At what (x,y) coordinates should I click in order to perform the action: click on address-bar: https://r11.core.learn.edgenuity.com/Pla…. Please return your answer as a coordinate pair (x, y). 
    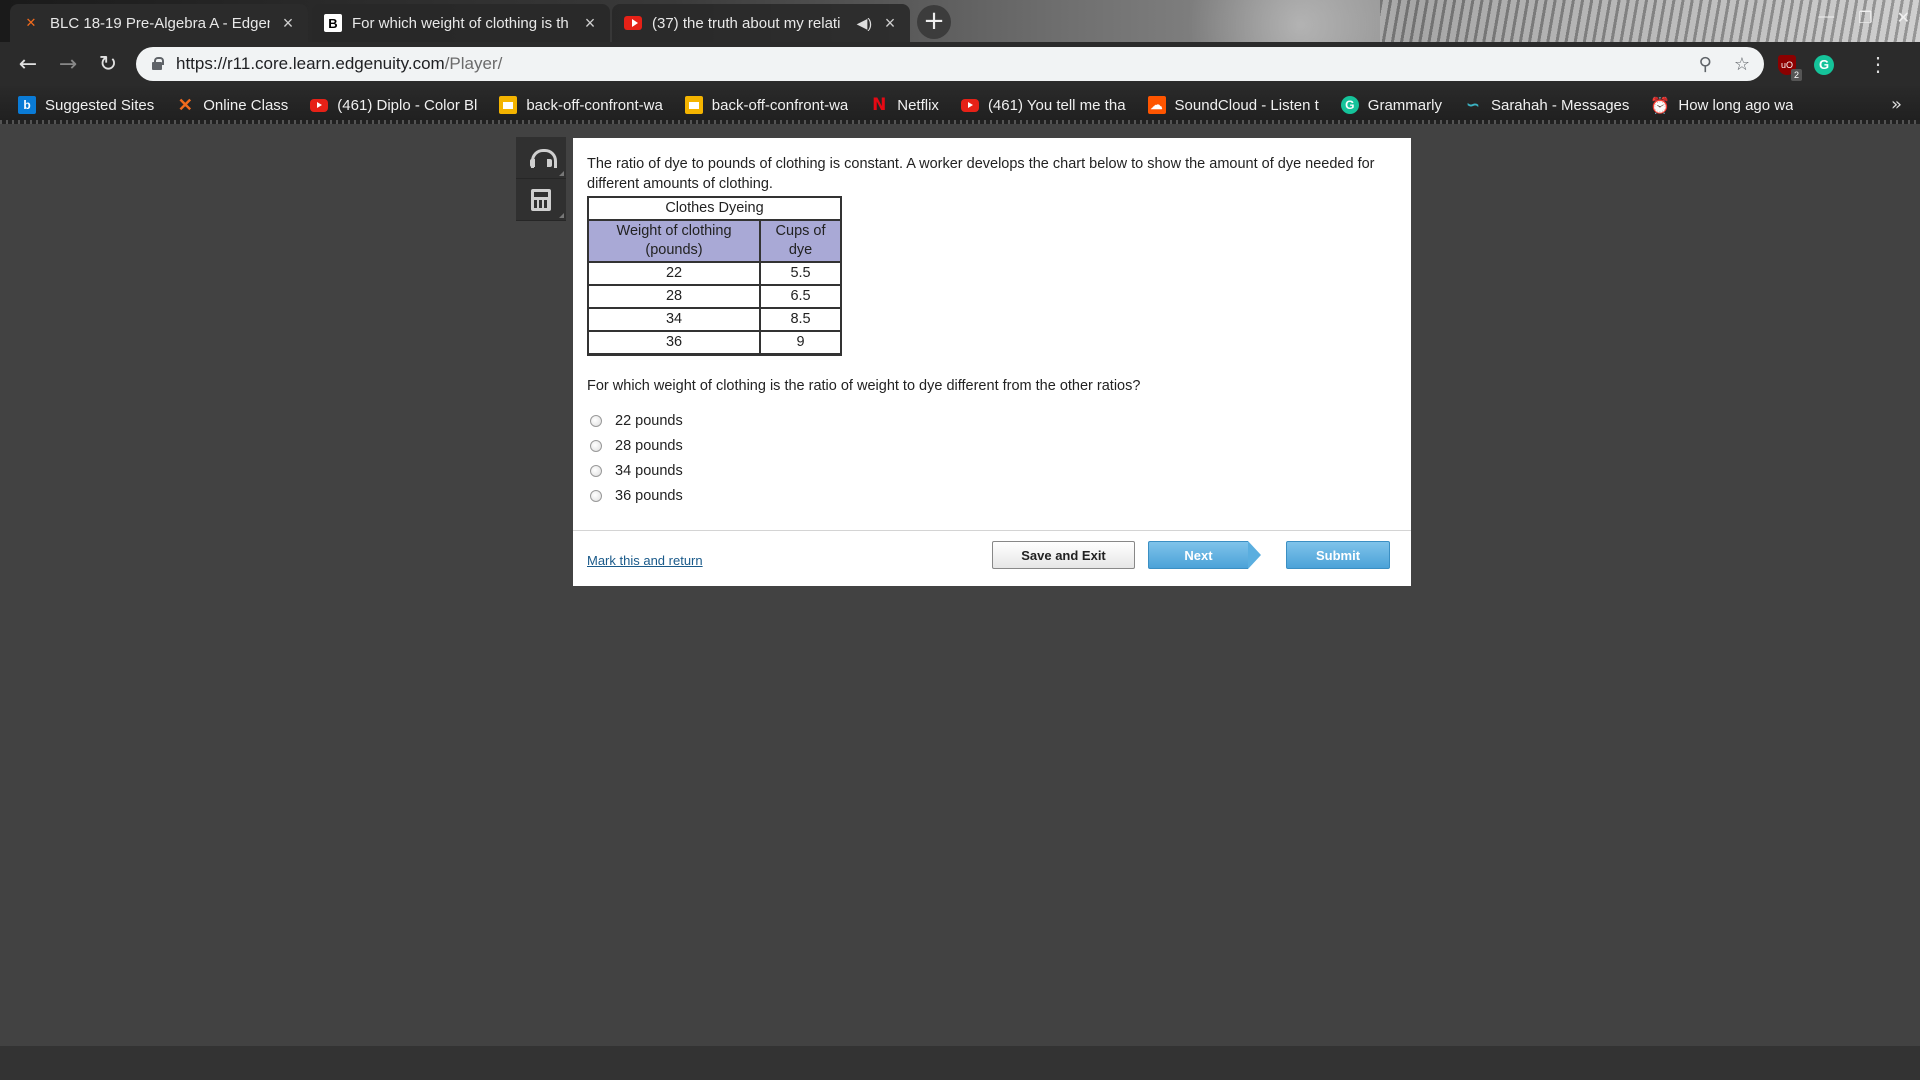
    Looking at the image, I should click on (950, 64).